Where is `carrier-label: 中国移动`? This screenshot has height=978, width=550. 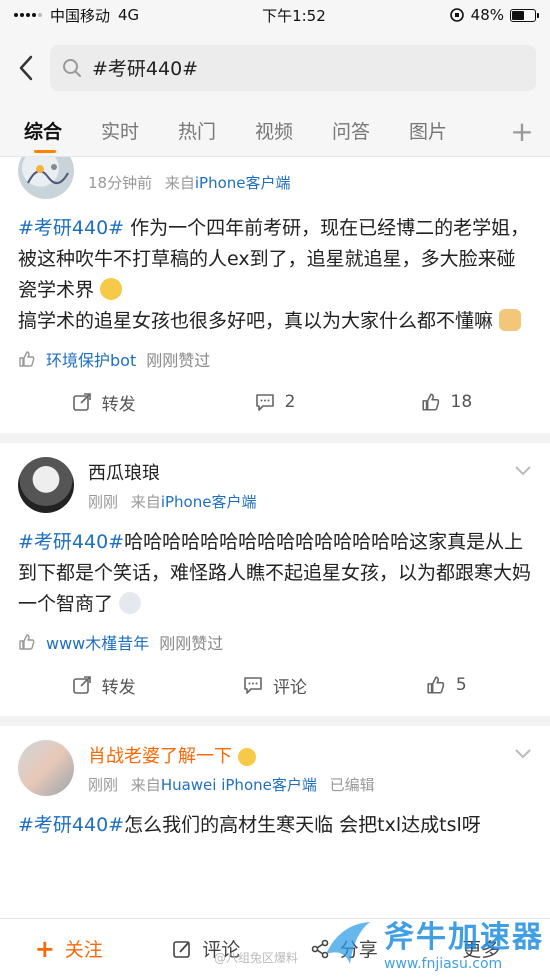
carrier-label: 中国移动 is located at coordinates (80, 15).